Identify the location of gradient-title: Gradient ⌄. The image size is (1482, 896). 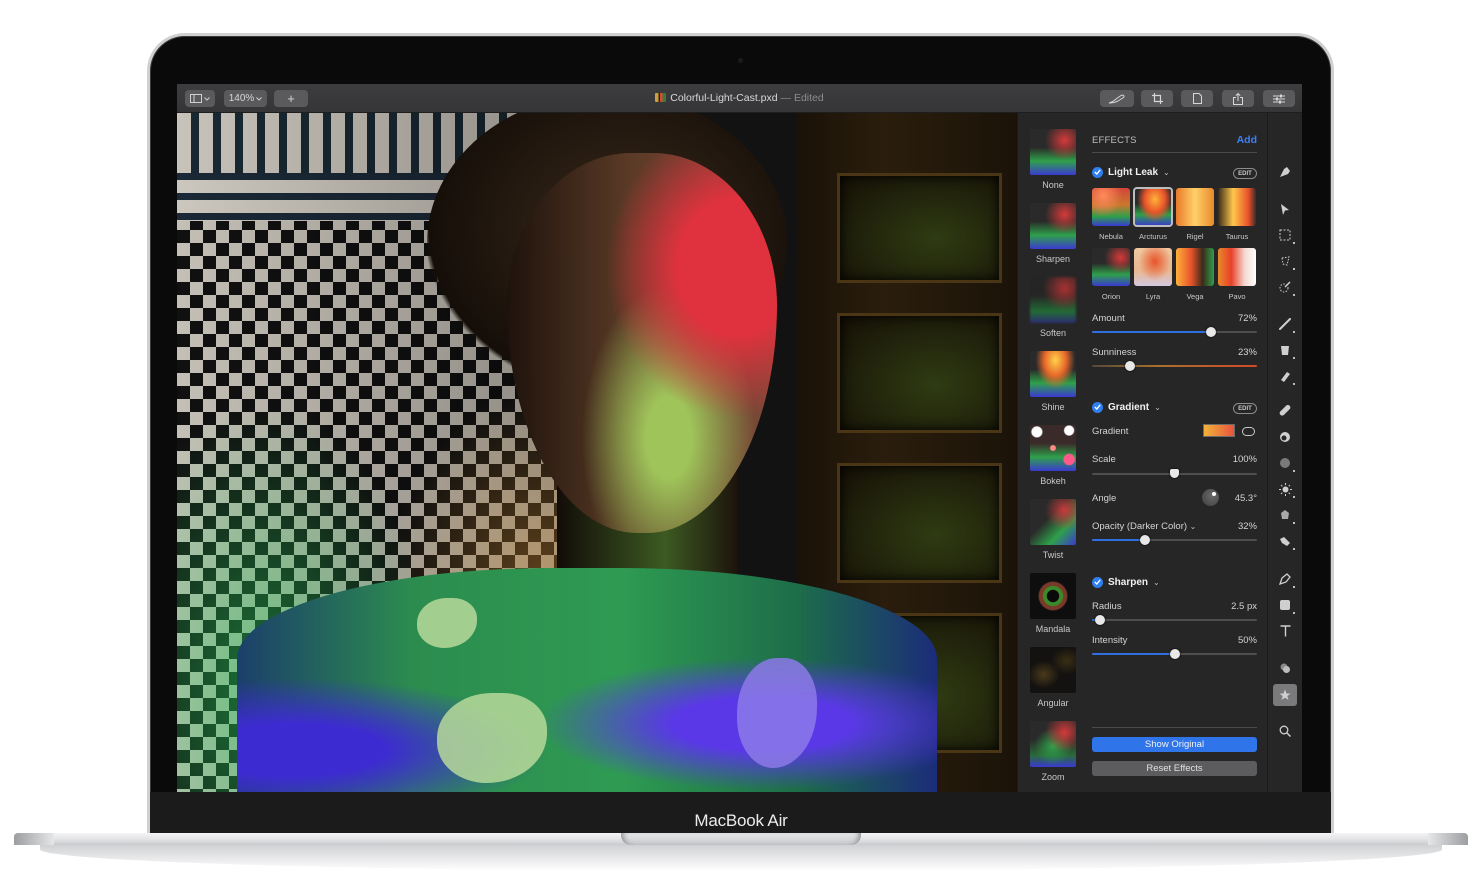
(1126, 407).